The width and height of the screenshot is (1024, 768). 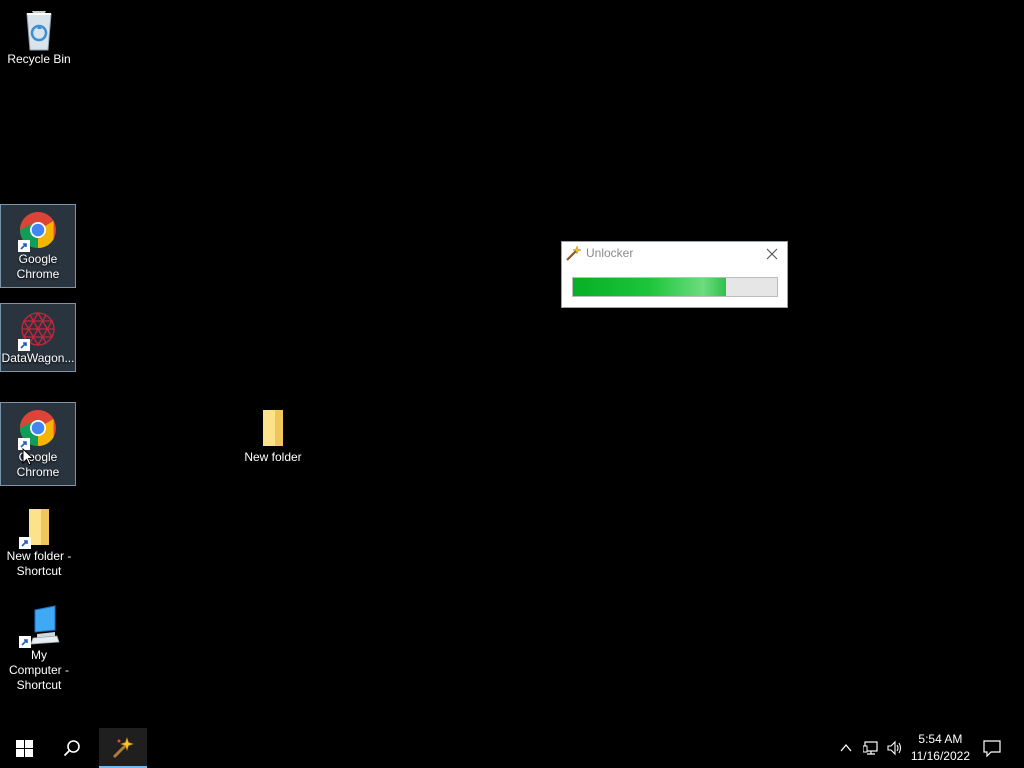 I want to click on dialog-title: Unlocker, so click(x=610, y=253).